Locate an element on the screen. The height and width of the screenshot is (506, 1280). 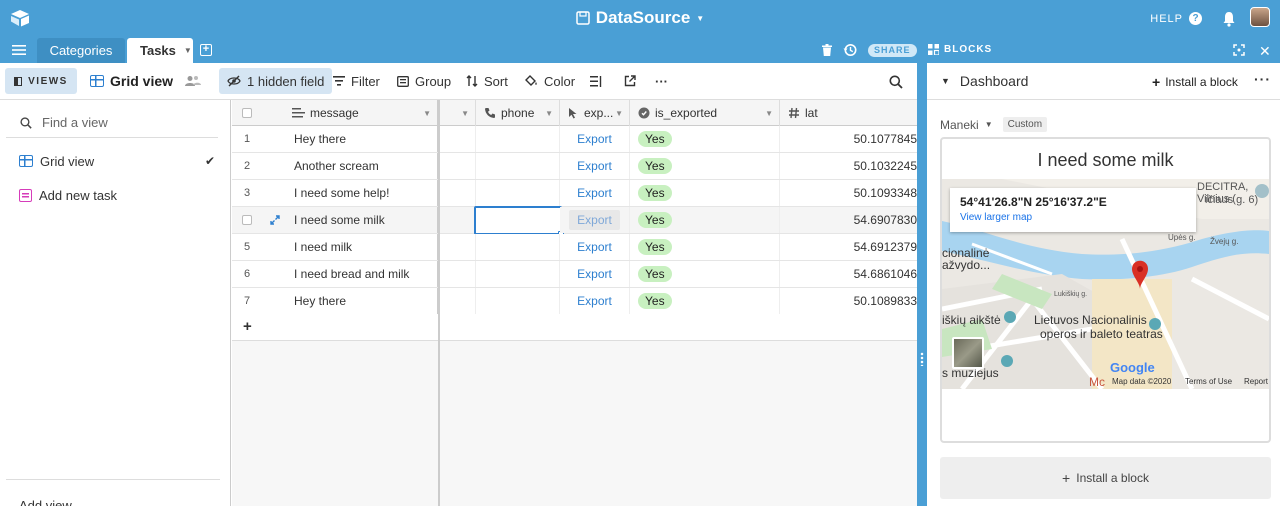
table-row: 5 I need milk Export Yes 54.6912379 is located at coordinates (574, 247).